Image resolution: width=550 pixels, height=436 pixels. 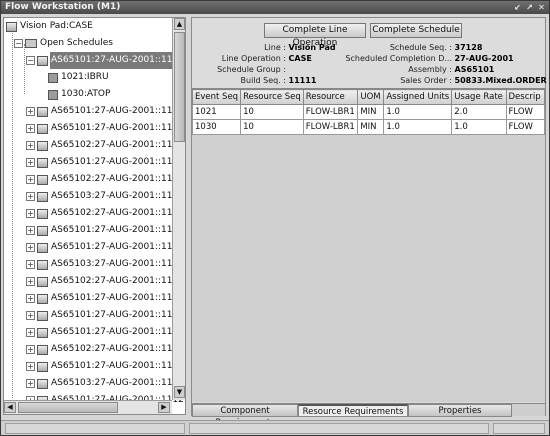 I want to click on tree-vertical-scrollbar: ▲ ▼, so click(x=178, y=209).